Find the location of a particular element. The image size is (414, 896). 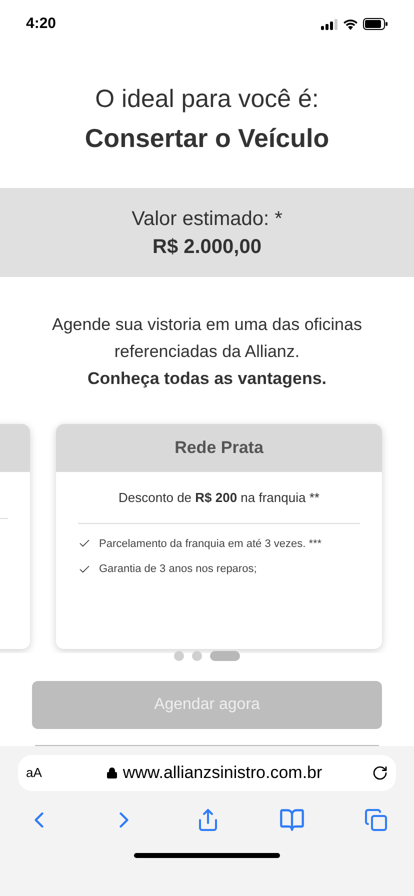

heading-title: Consertar o Veículo is located at coordinates (207, 138).